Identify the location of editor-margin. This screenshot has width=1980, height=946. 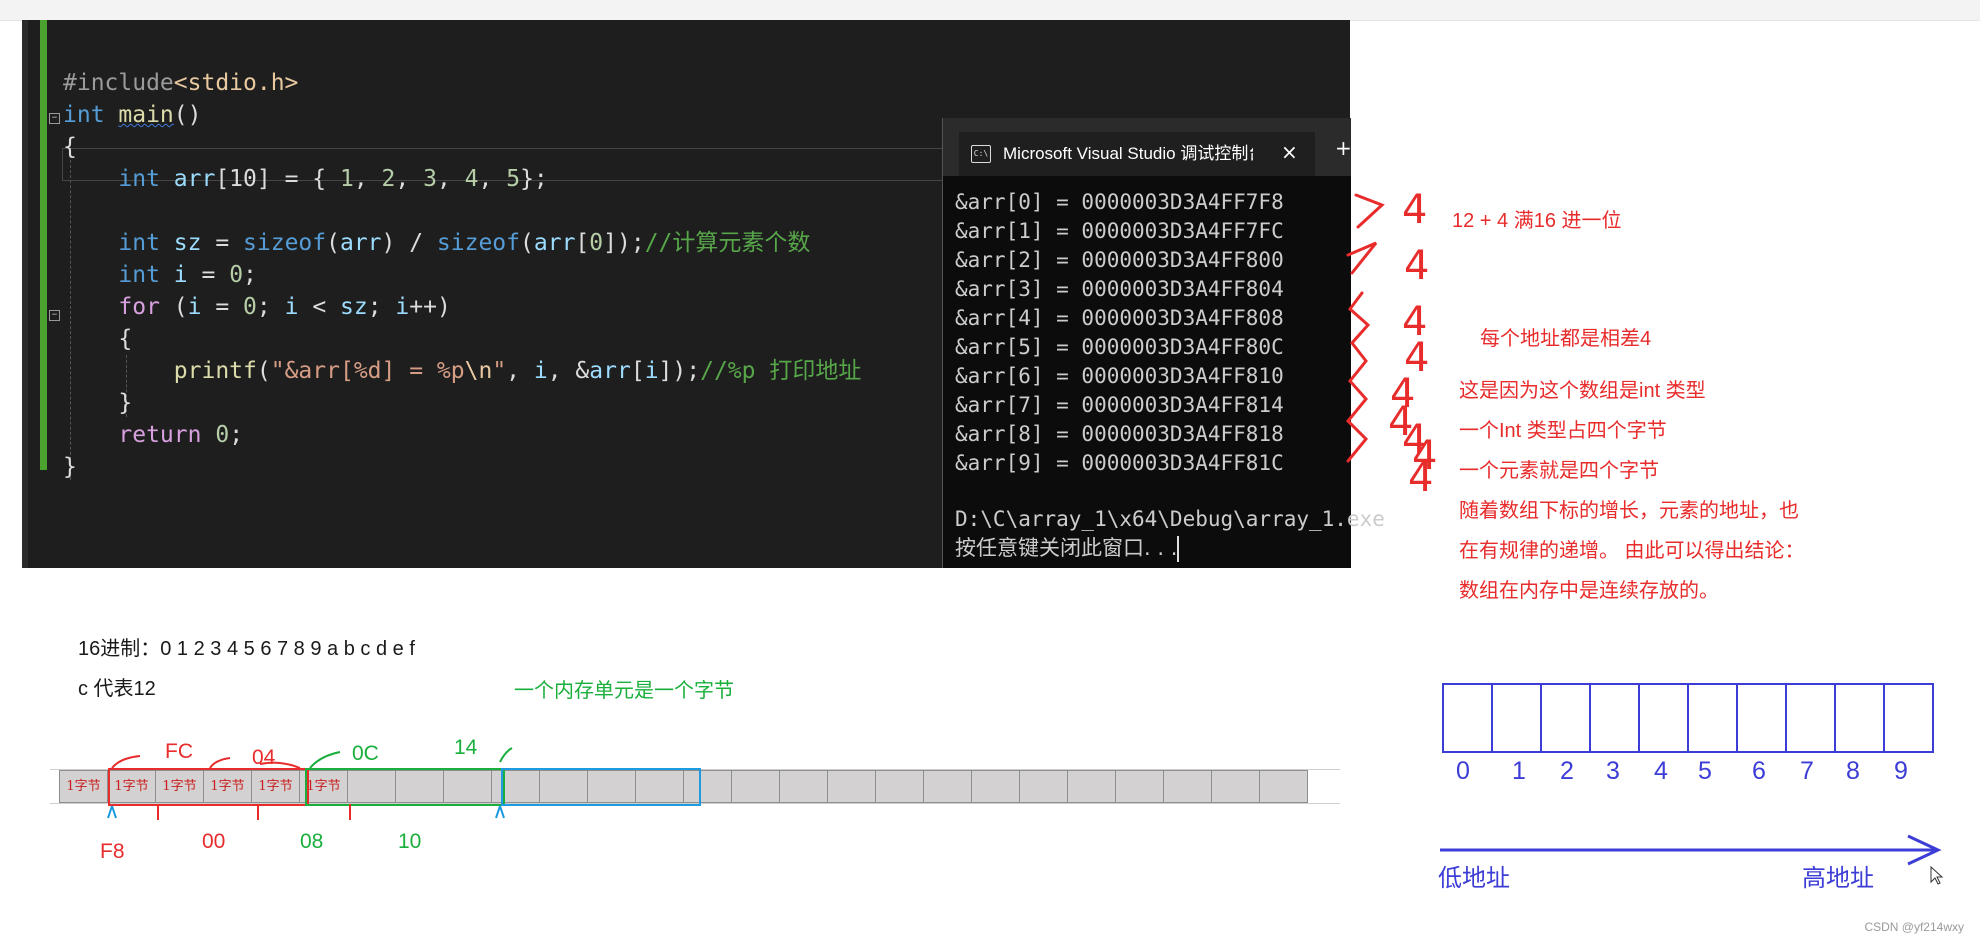
(25, 294).